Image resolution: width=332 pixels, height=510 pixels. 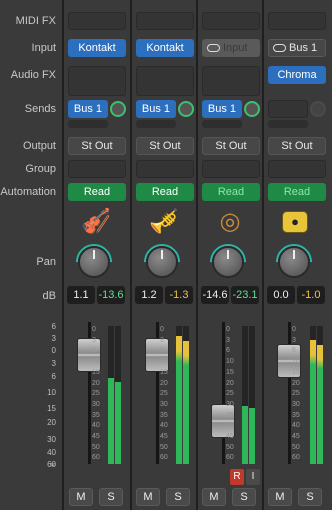 What do you see at coordinates (179, 295) in the screenshot?
I see `peak-readout: -1.3` at bounding box center [179, 295].